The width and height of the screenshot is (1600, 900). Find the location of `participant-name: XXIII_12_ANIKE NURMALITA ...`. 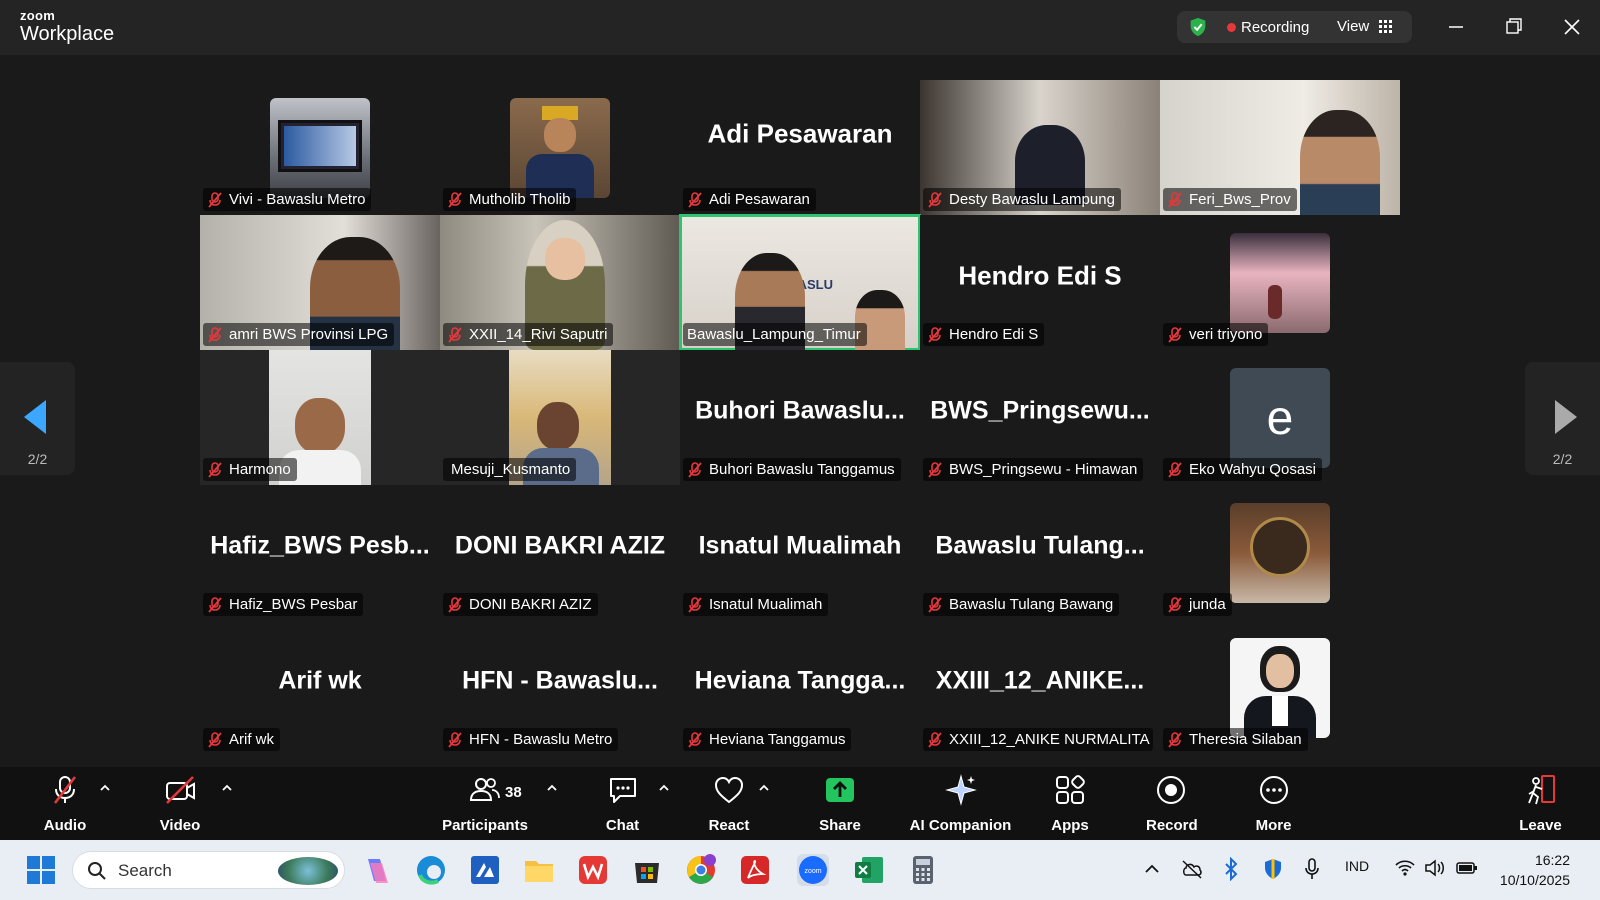

participant-name: XXIII_12_ANIKE NURMALITA ... is located at coordinates (1051, 739).